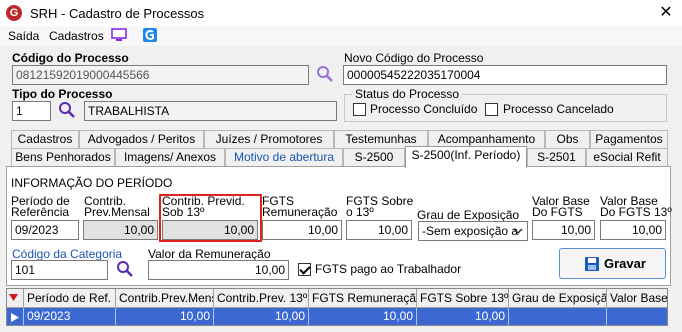 The image size is (682, 332). I want to click on novo-codigo-label: Novo Código do Processo, so click(414, 58).